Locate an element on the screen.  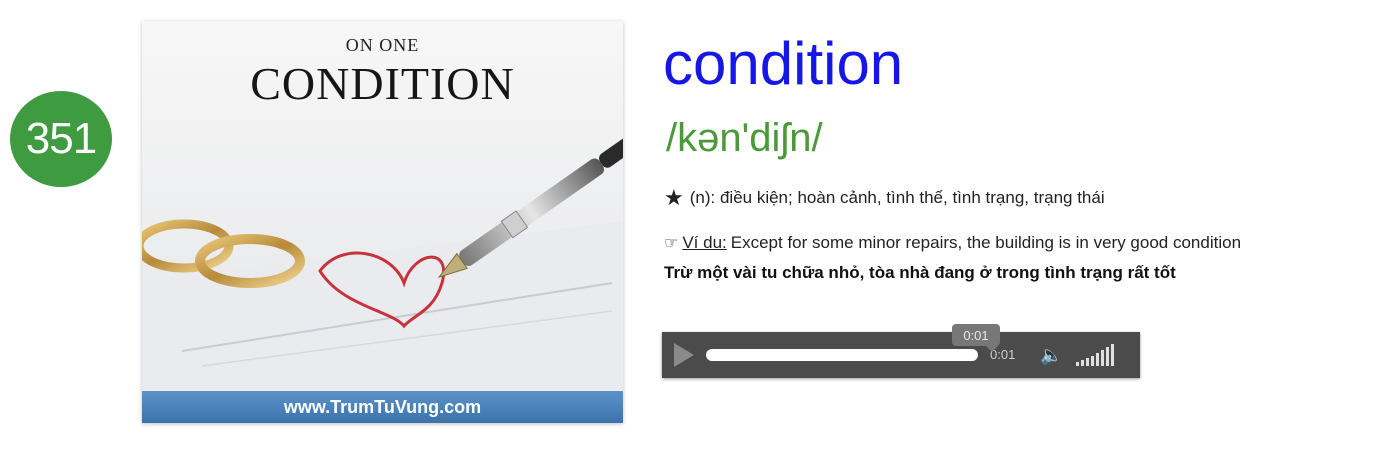
volume-slider is located at coordinates (1095, 355).